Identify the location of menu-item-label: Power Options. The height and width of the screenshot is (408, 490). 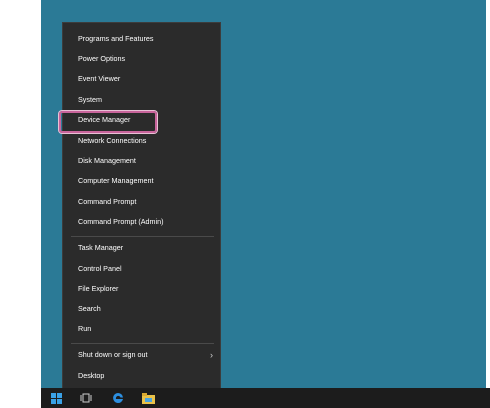
(102, 58).